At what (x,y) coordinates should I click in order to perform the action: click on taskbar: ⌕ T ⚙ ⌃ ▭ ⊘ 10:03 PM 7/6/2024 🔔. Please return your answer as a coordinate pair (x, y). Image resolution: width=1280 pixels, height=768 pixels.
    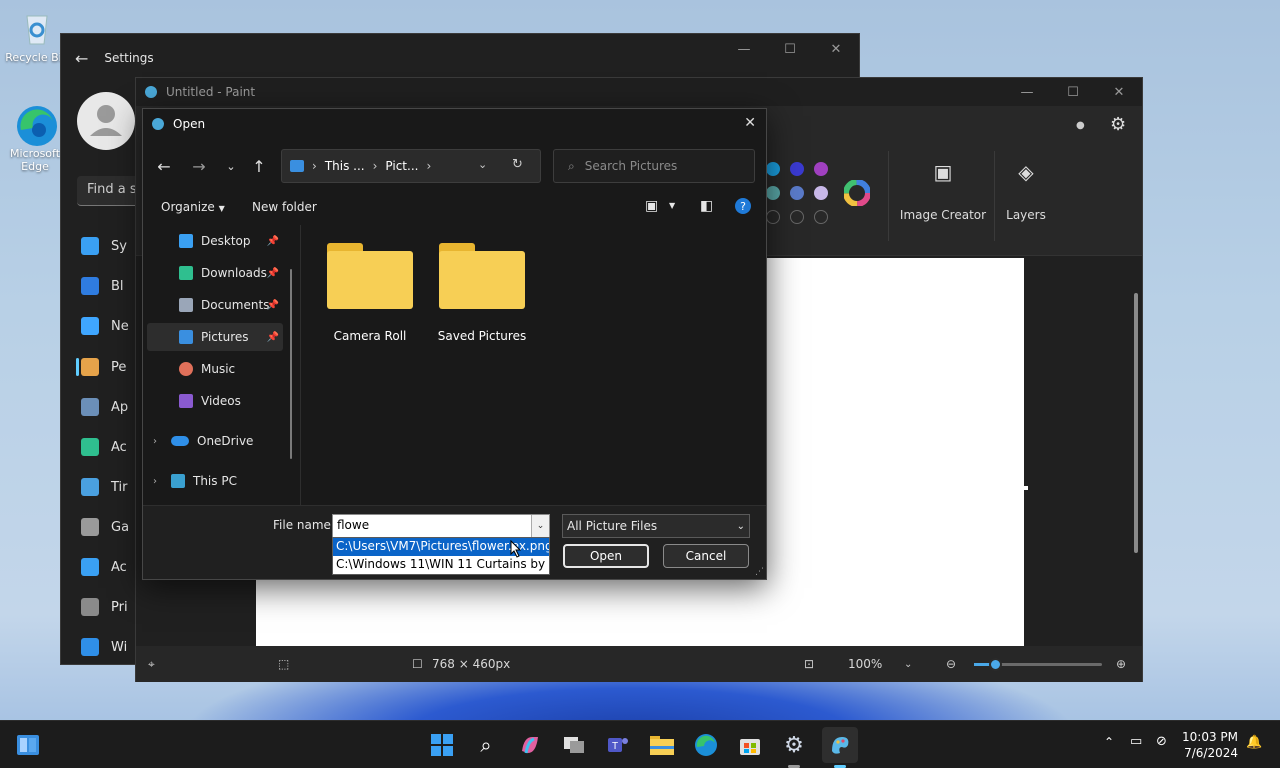
    Looking at the image, I should click on (640, 744).